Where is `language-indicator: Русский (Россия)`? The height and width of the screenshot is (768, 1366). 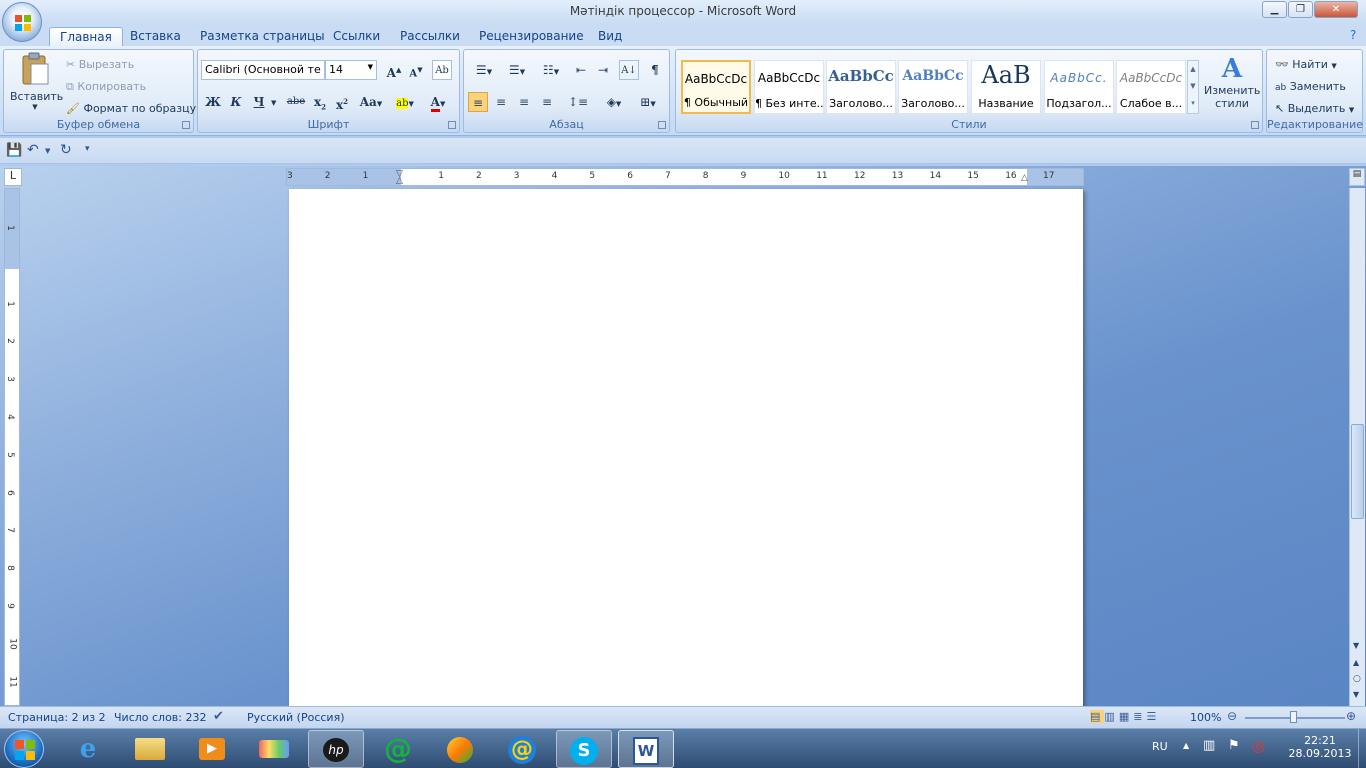 language-indicator: Русский (Россия) is located at coordinates (296, 717).